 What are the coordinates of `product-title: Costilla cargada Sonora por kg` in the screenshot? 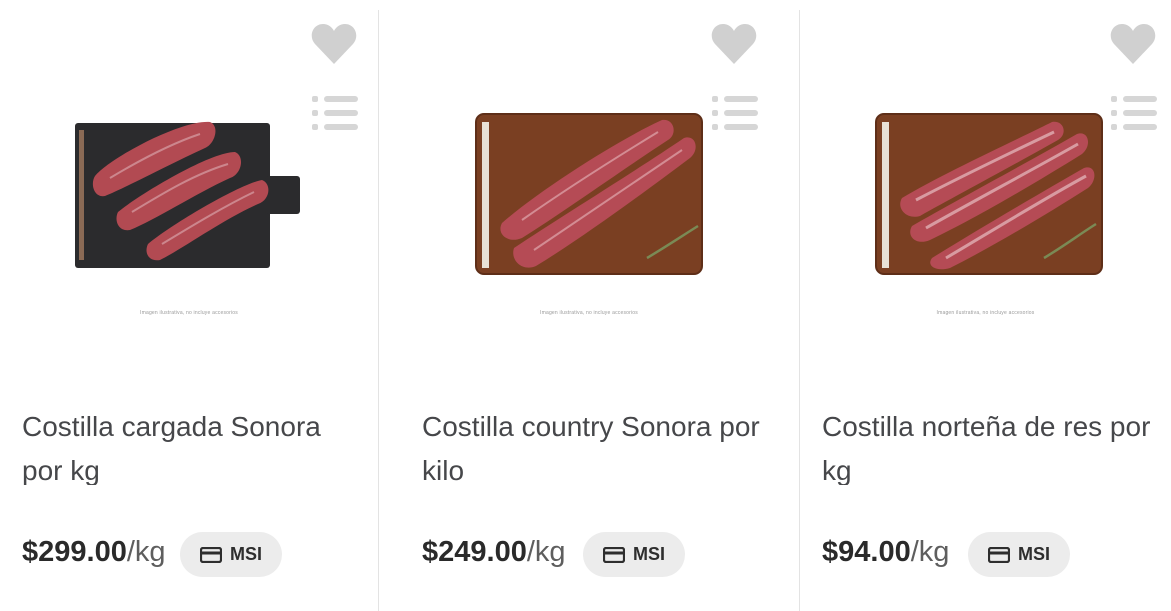 It's located at (192, 445).